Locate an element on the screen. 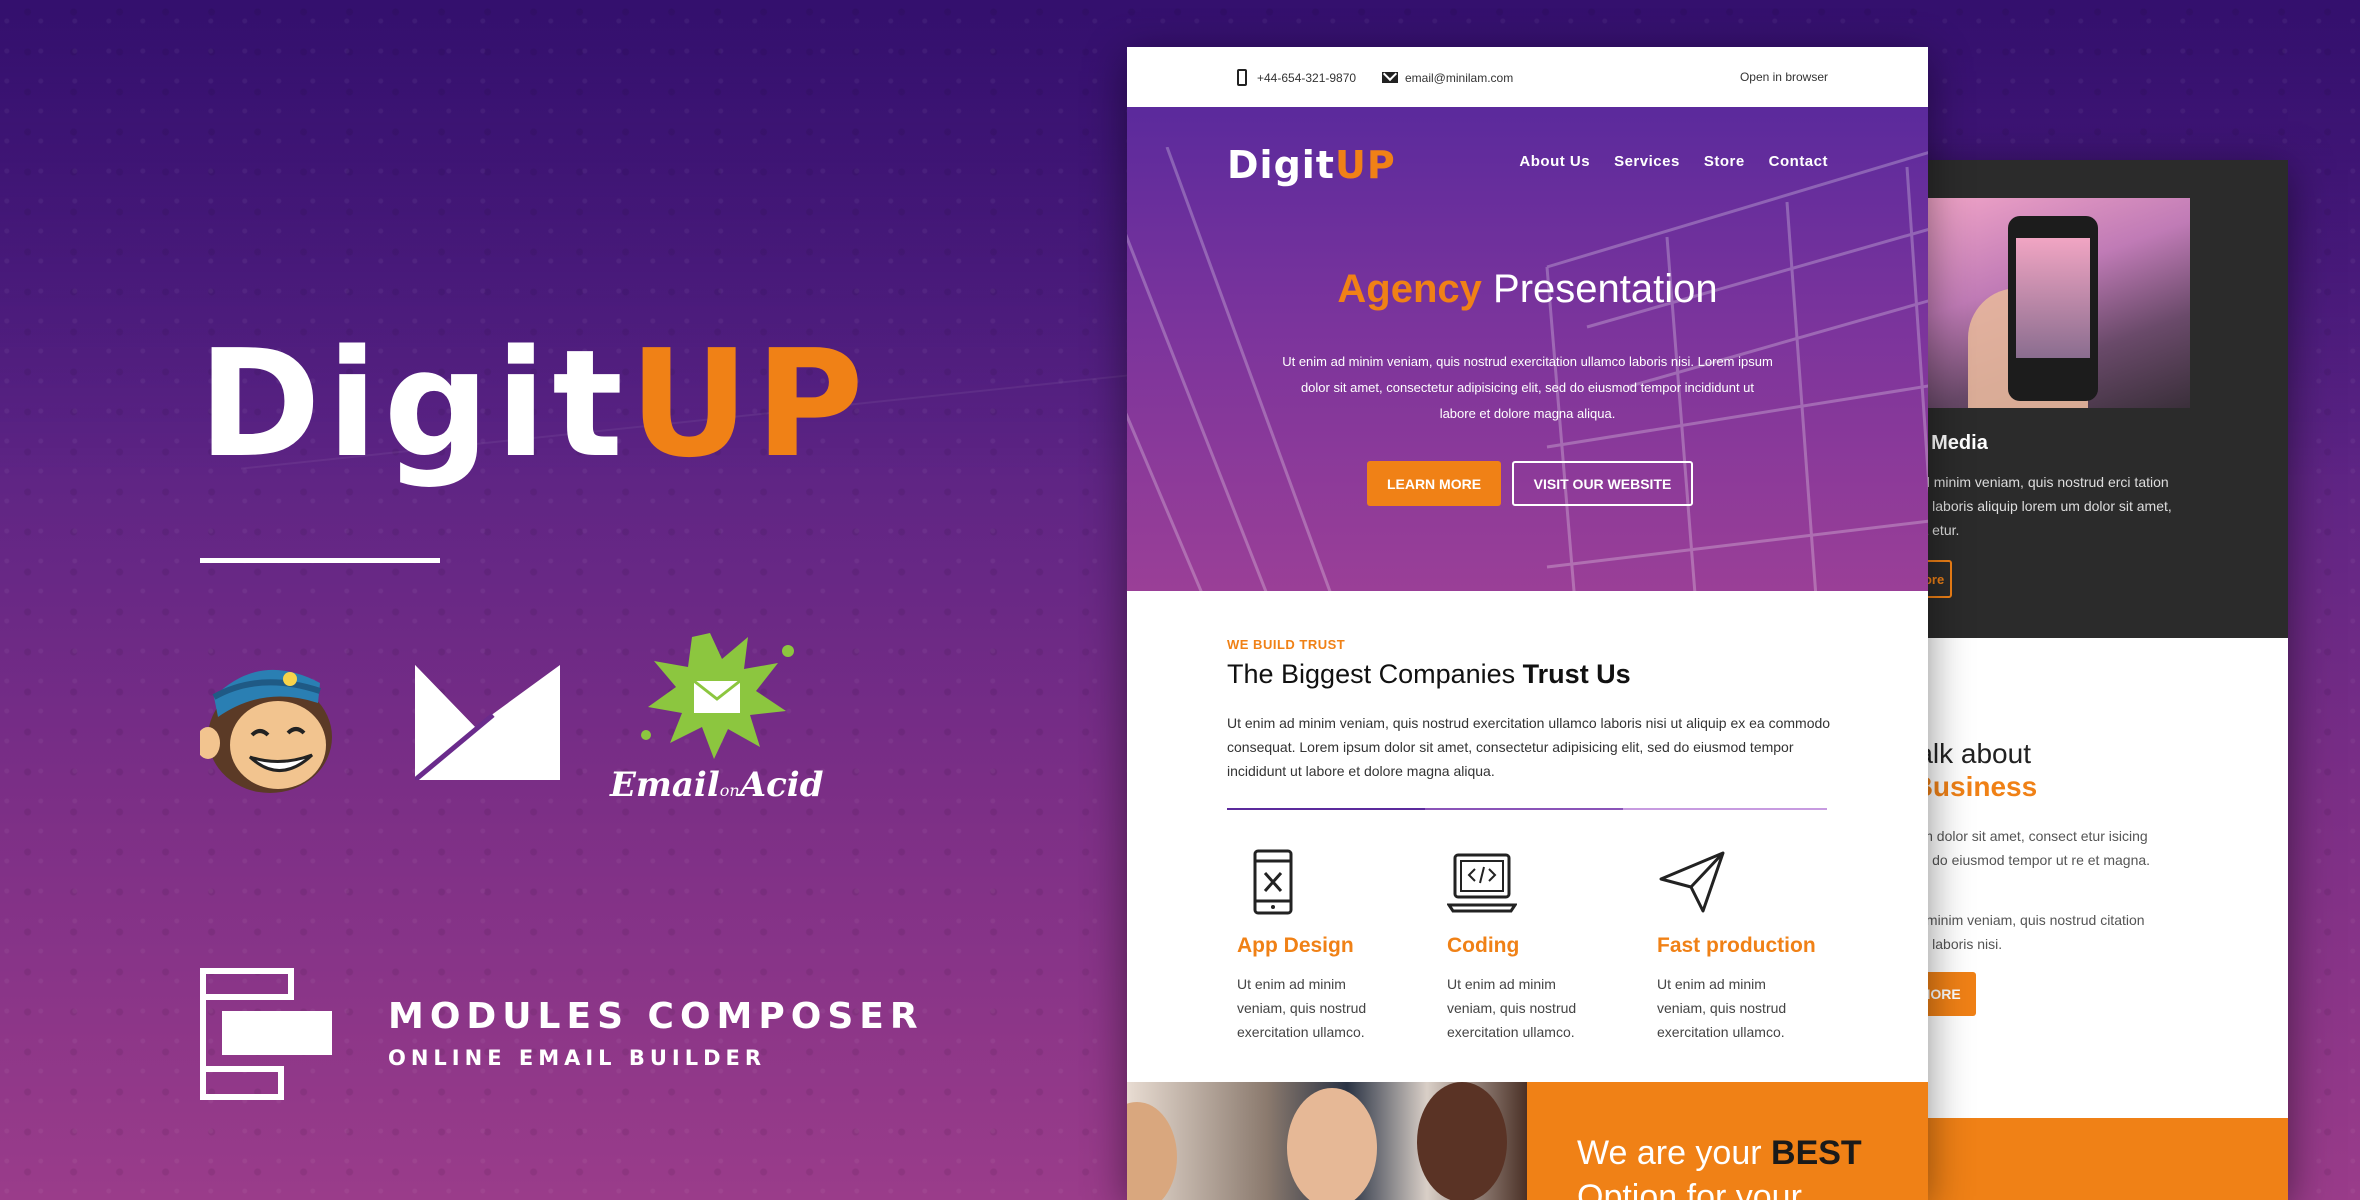  visit-website-button: VISIT OUR WEBSITE is located at coordinates (1602, 483).